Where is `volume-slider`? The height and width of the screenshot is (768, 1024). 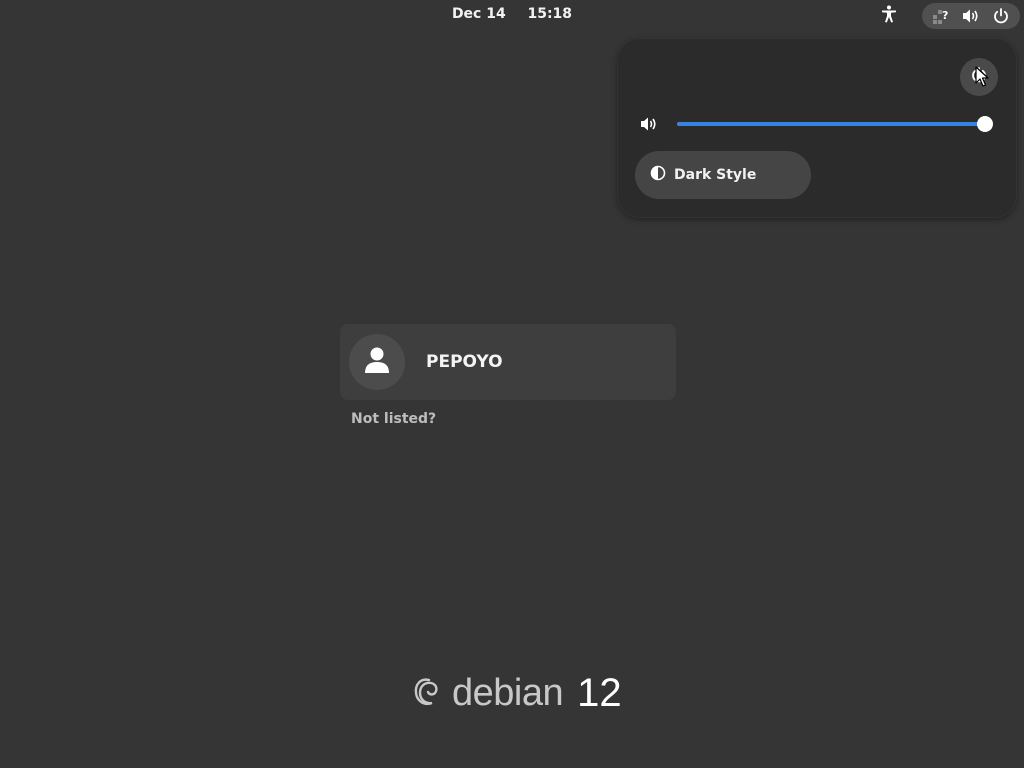
volume-slider is located at coordinates (835, 124).